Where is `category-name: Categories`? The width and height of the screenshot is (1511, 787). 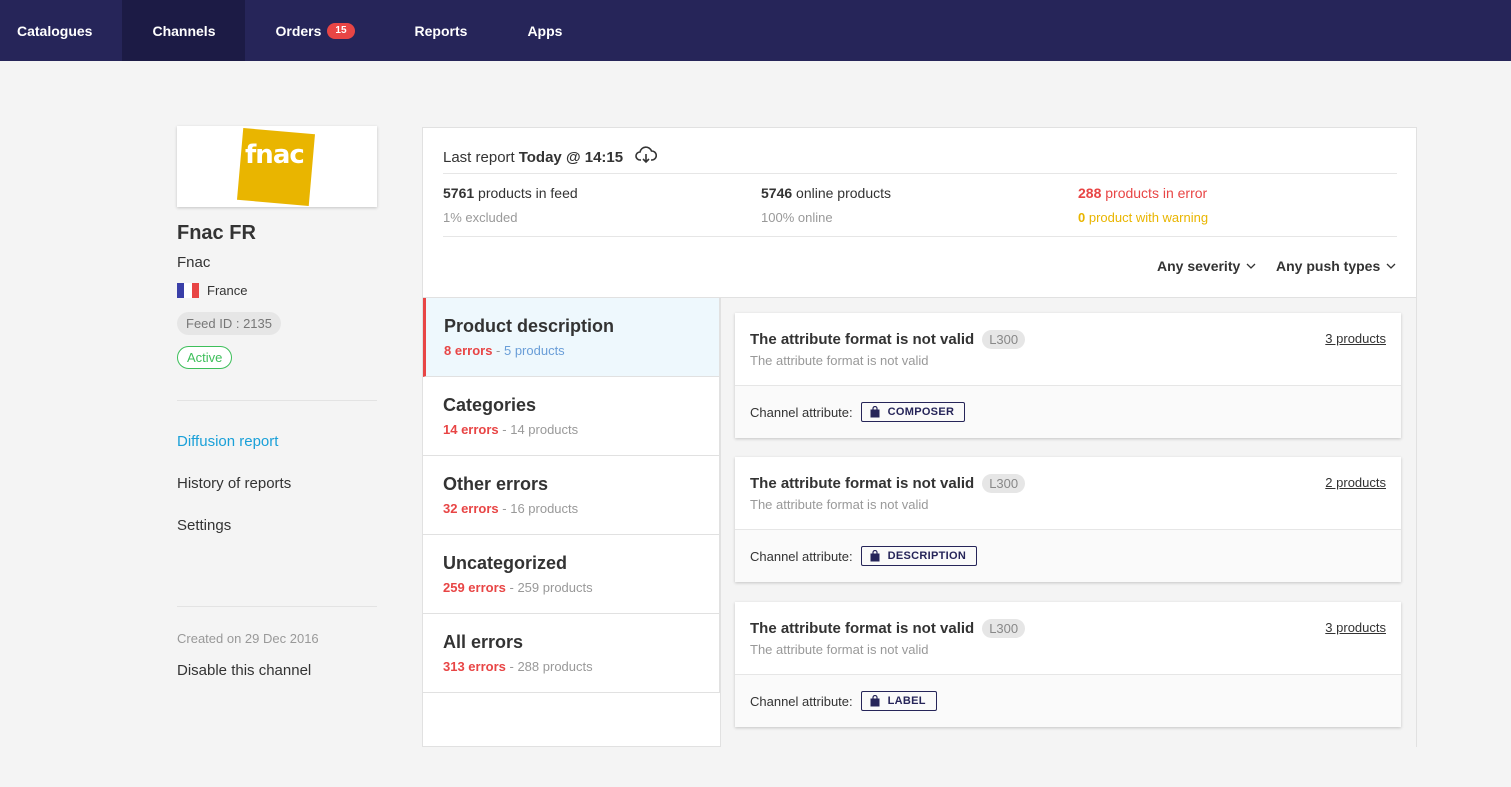
category-name: Categories is located at coordinates (490, 405).